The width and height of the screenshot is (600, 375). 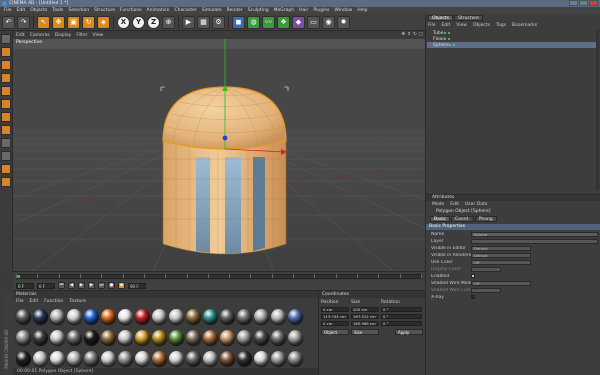 What do you see at coordinates (343, 22) in the screenshot?
I see `light-icon: ✹` at bounding box center [343, 22].